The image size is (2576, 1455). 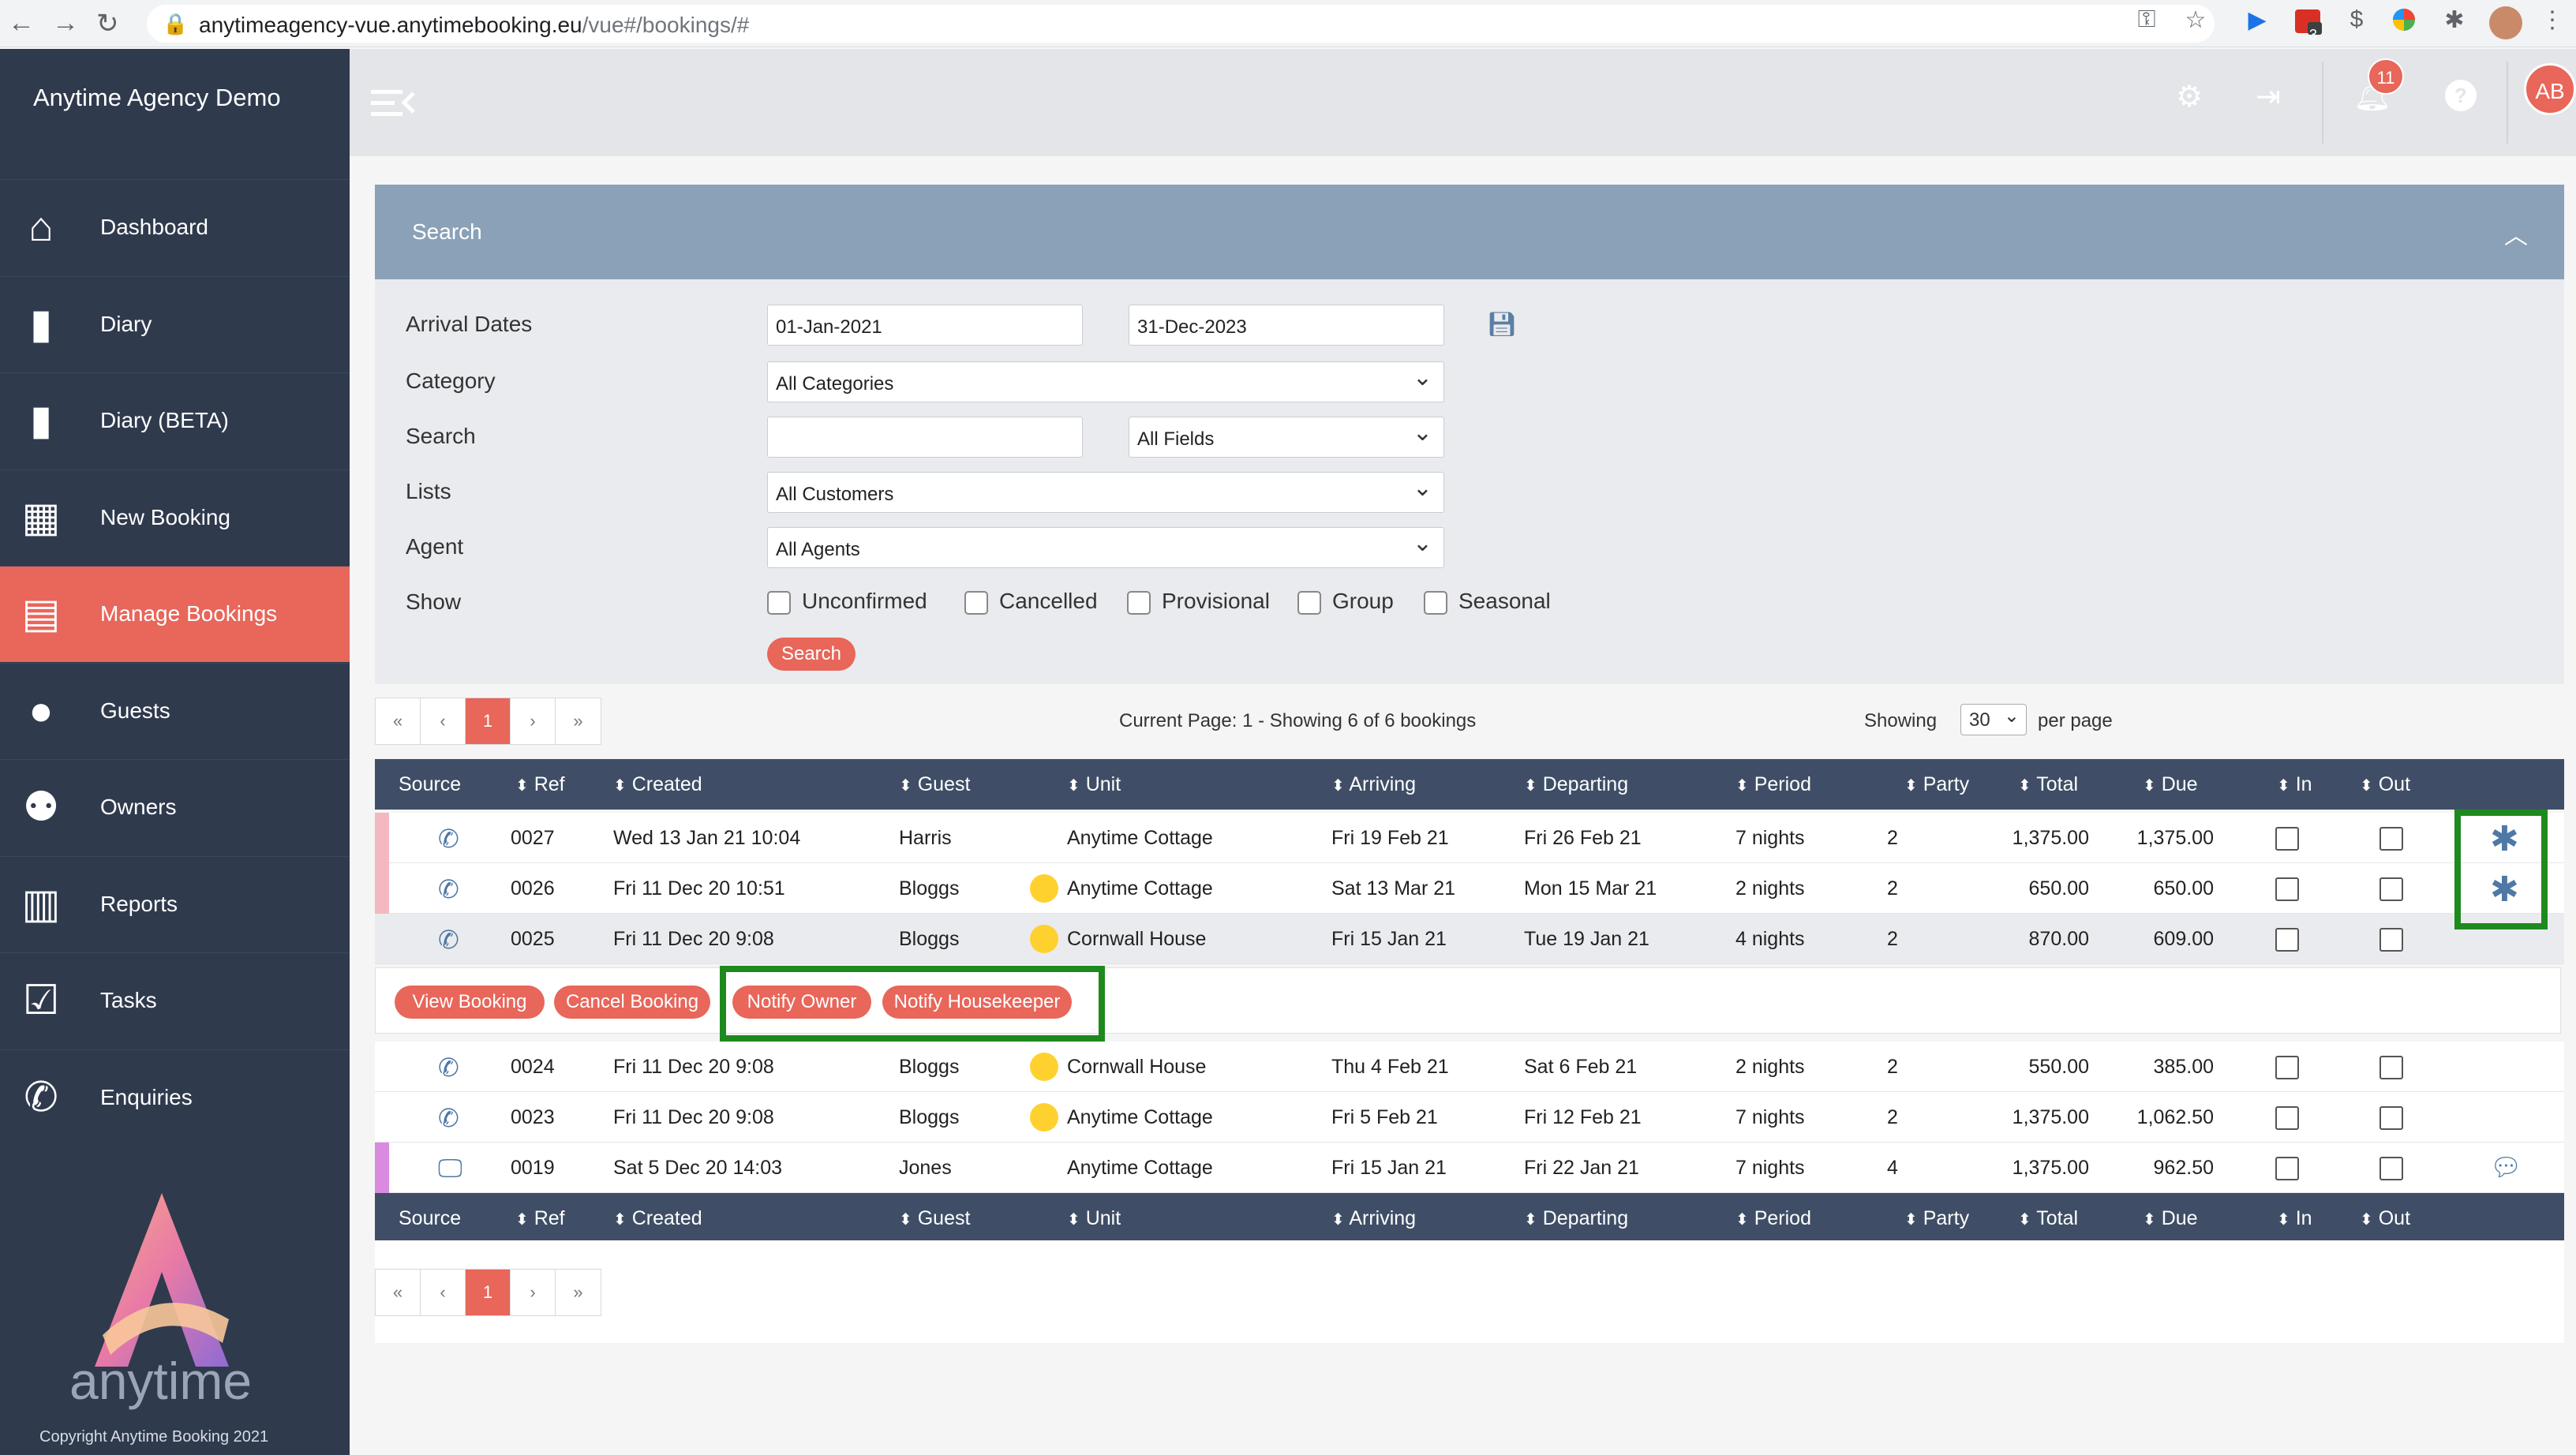 I want to click on sidebar-item-diary-beta: ▮ Diary (BETA), so click(x=175, y=420).